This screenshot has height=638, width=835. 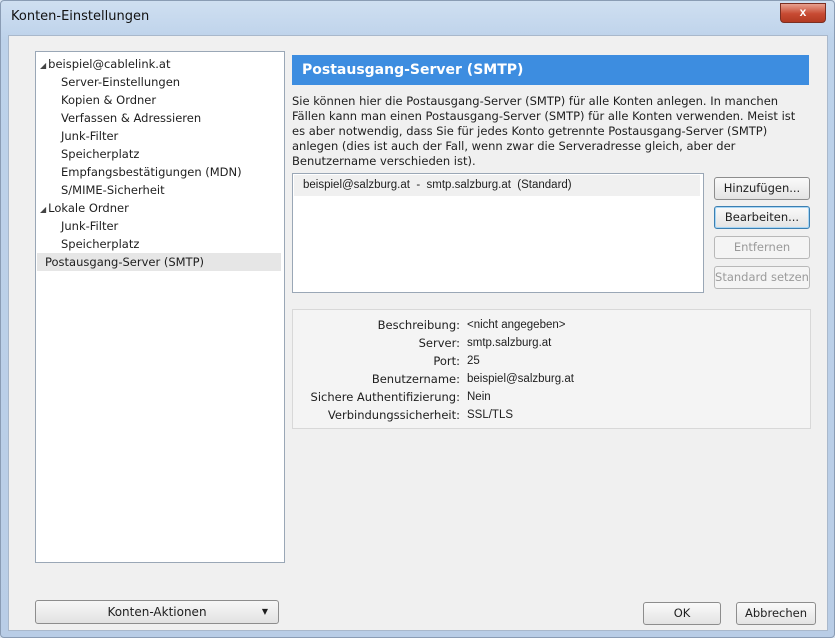 I want to click on account-actions-label: Konten-Aktionen, so click(x=157, y=612).